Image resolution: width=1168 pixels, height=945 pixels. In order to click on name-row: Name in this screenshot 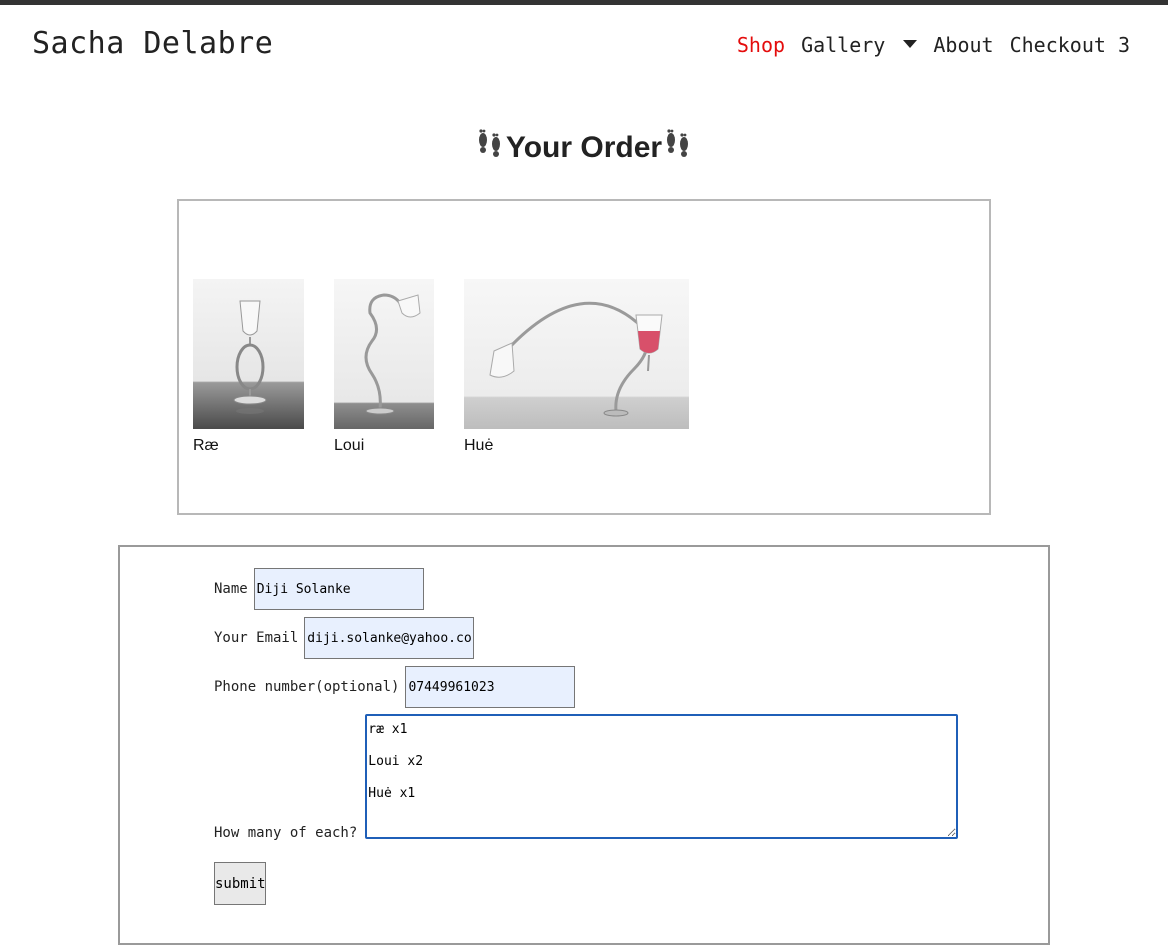, I will do `click(319, 589)`.